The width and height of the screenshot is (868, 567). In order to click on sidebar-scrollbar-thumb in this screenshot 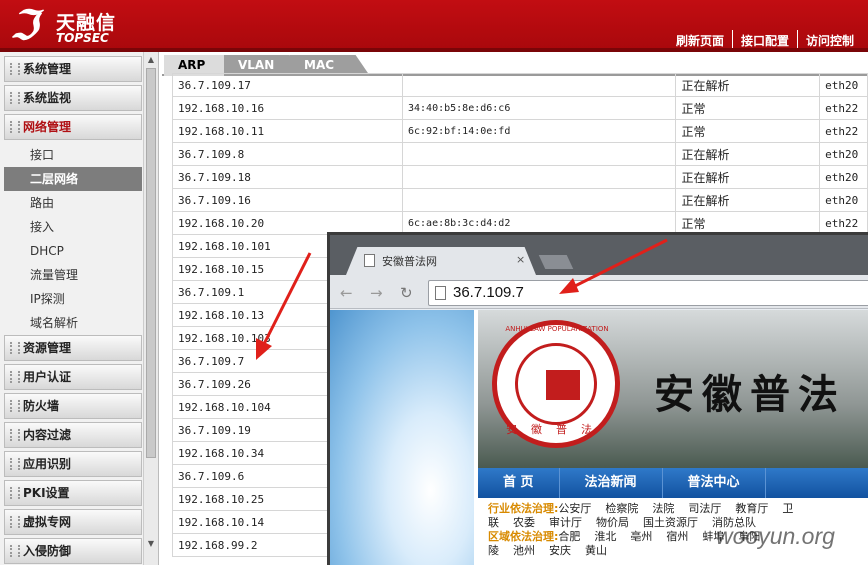, I will do `click(151, 263)`.